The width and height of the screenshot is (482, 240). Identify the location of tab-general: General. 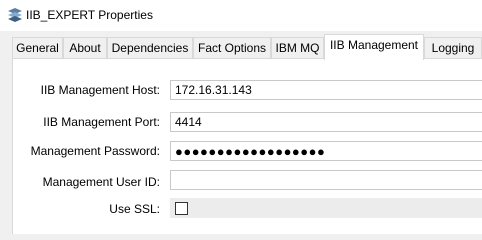
(37, 48).